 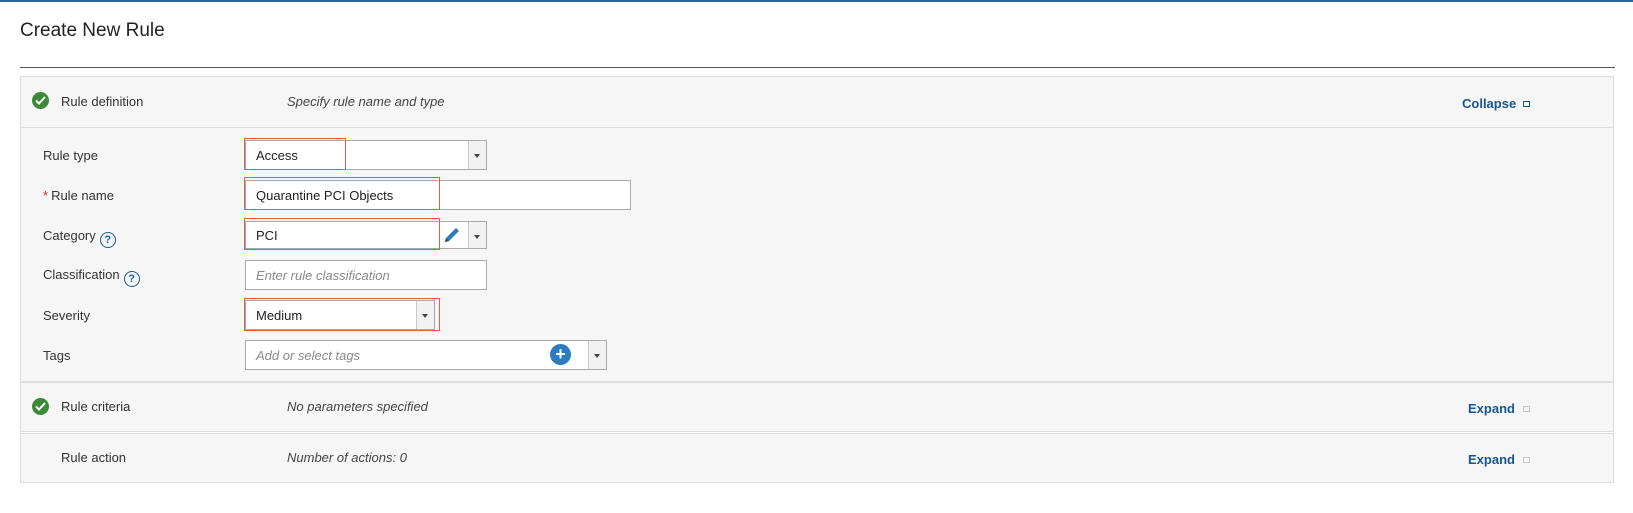 I want to click on classification-placeholder: Enter rule classification, so click(x=323, y=275).